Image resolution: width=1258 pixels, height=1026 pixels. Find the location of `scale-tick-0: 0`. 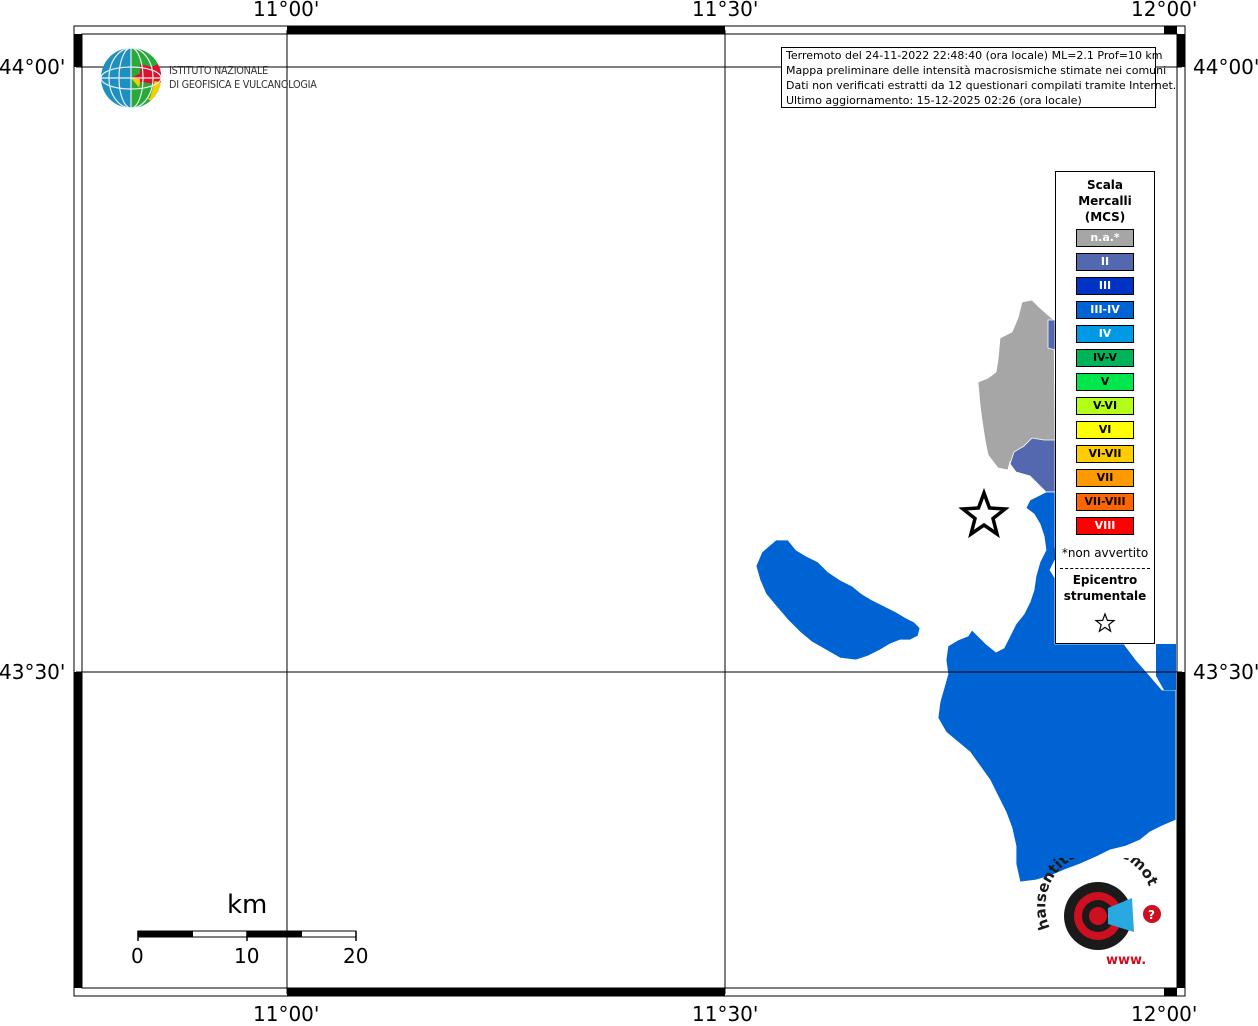

scale-tick-0: 0 is located at coordinates (137, 956).